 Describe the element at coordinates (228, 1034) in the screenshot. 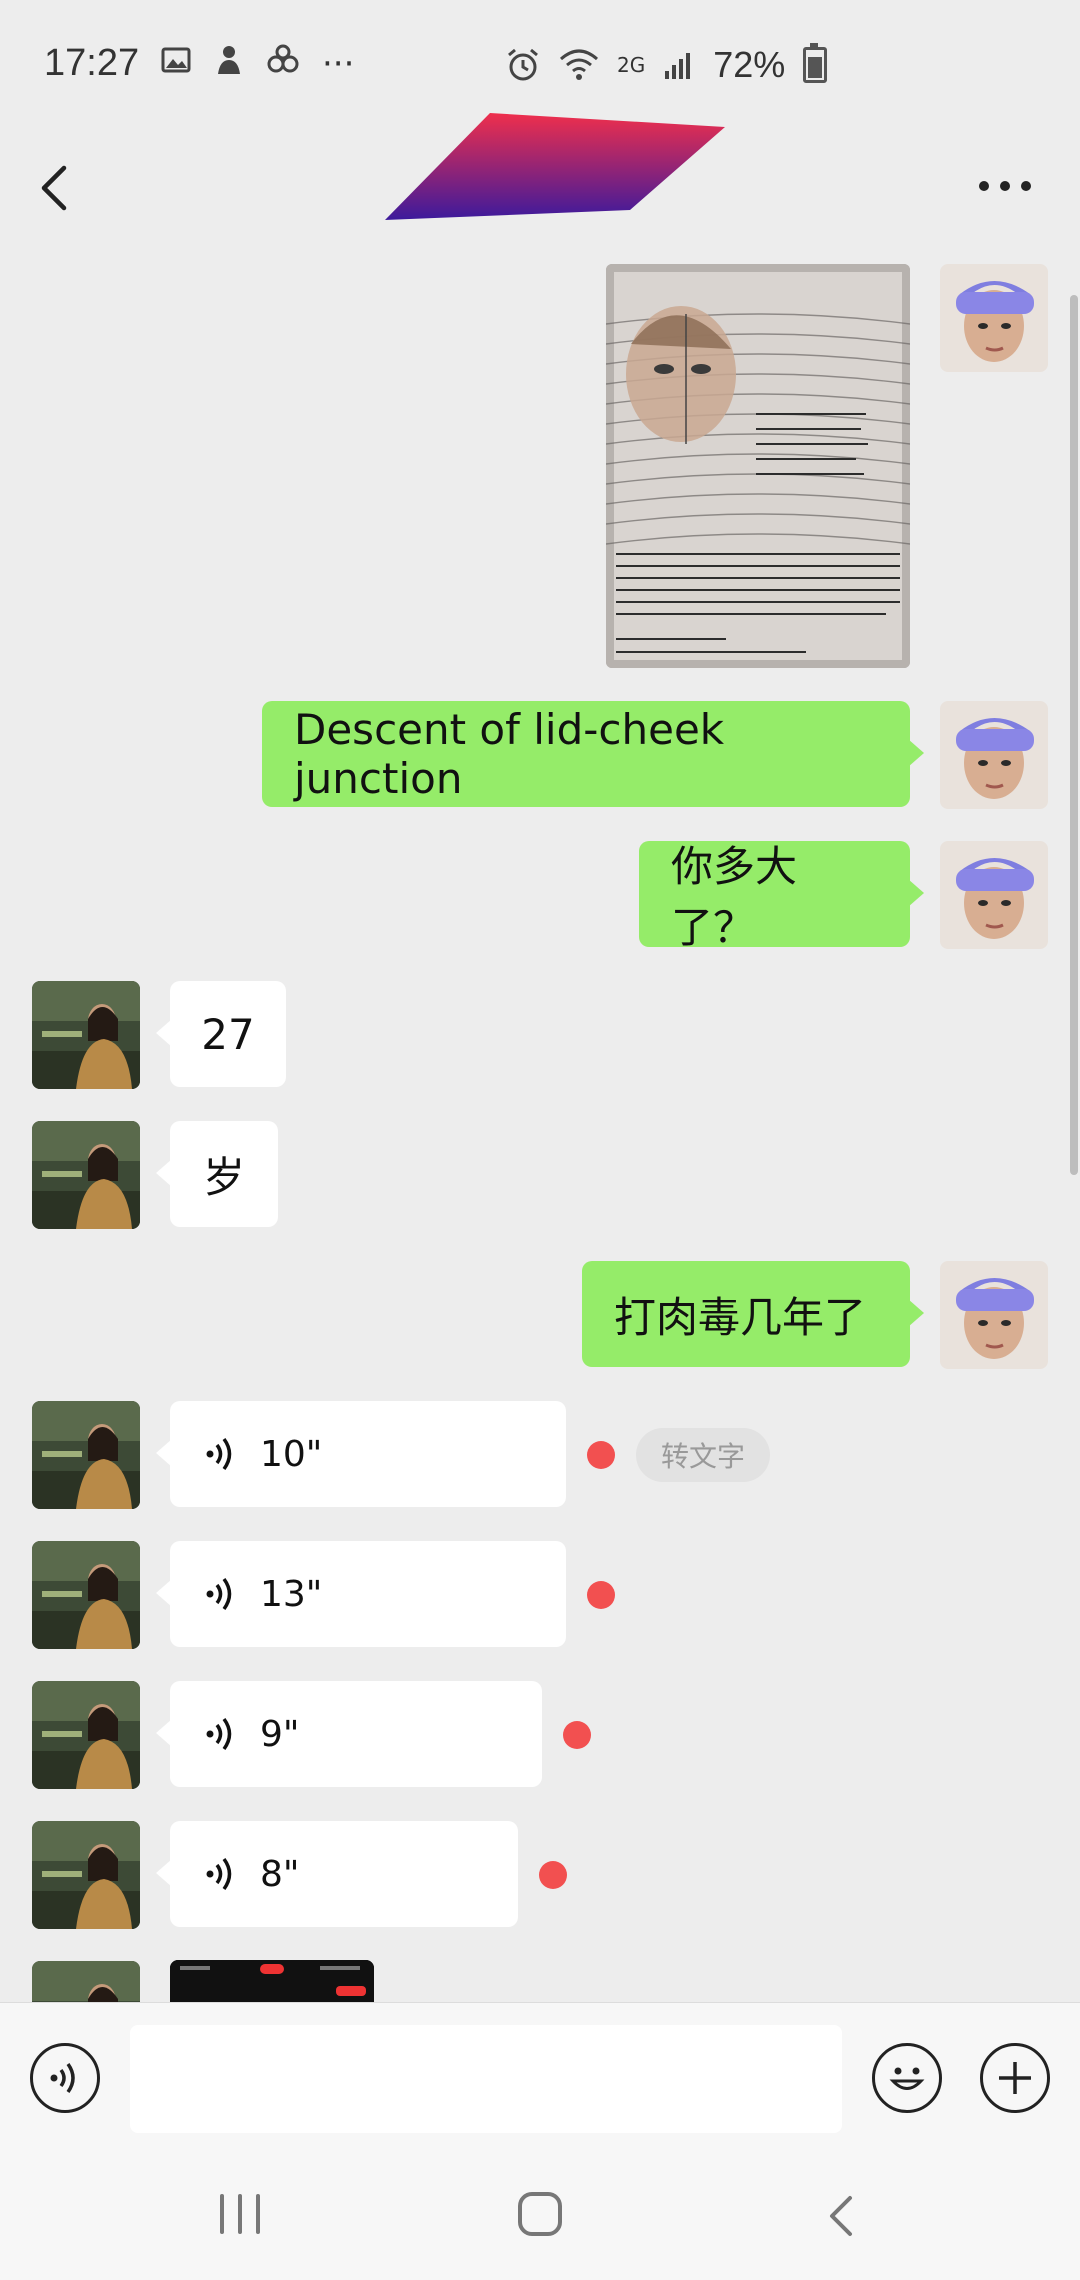

I see `message-text: 27` at that location.